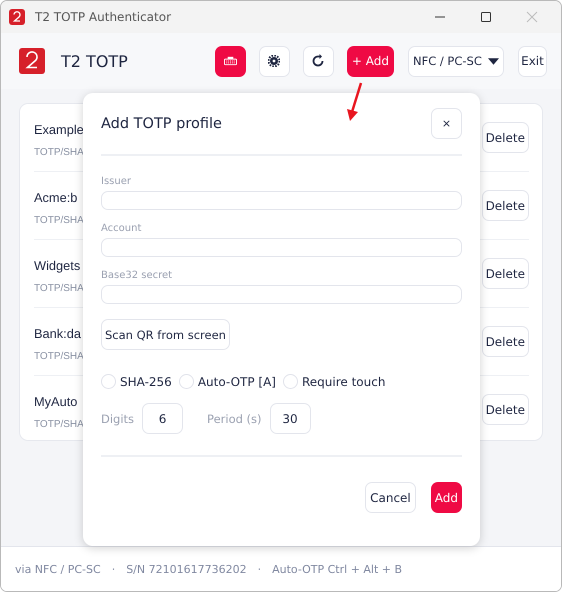 The width and height of the screenshot is (562, 592). Describe the element at coordinates (116, 181) in the screenshot. I see `field-label: Issuer` at that location.